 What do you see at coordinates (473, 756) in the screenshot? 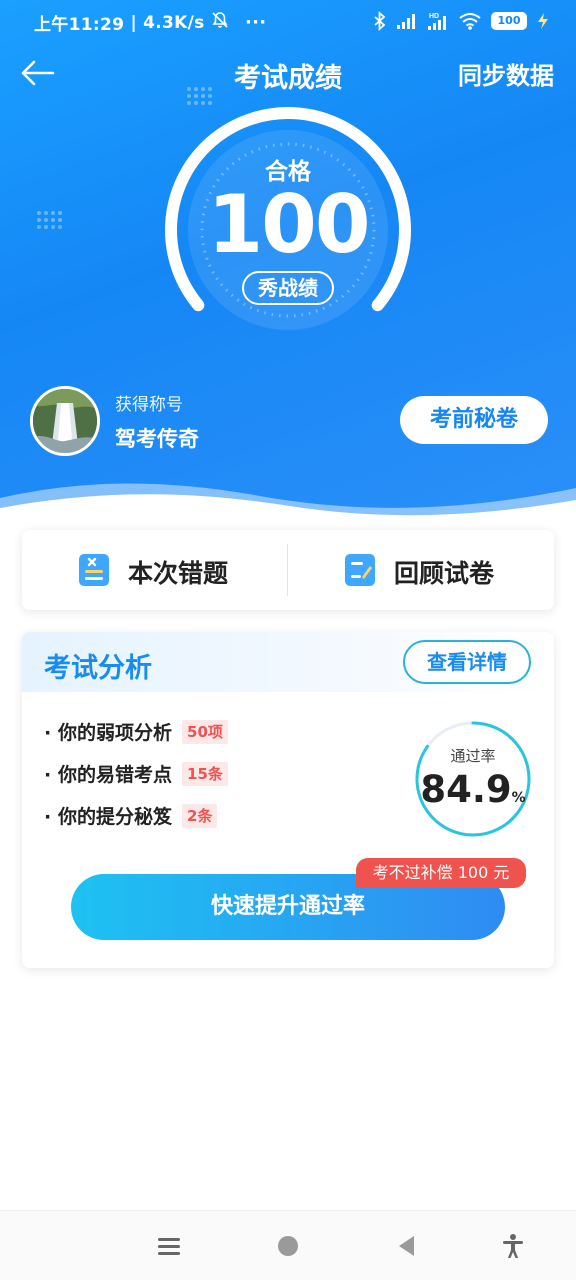
I see `pass-rate-caption: 通过率` at bounding box center [473, 756].